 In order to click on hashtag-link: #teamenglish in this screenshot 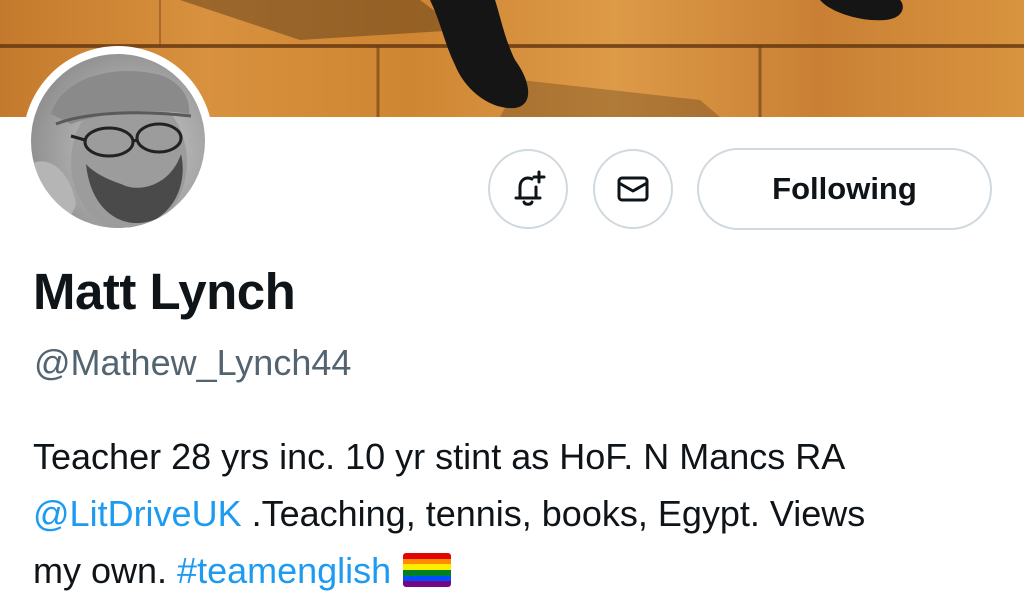, I will do `click(284, 570)`.